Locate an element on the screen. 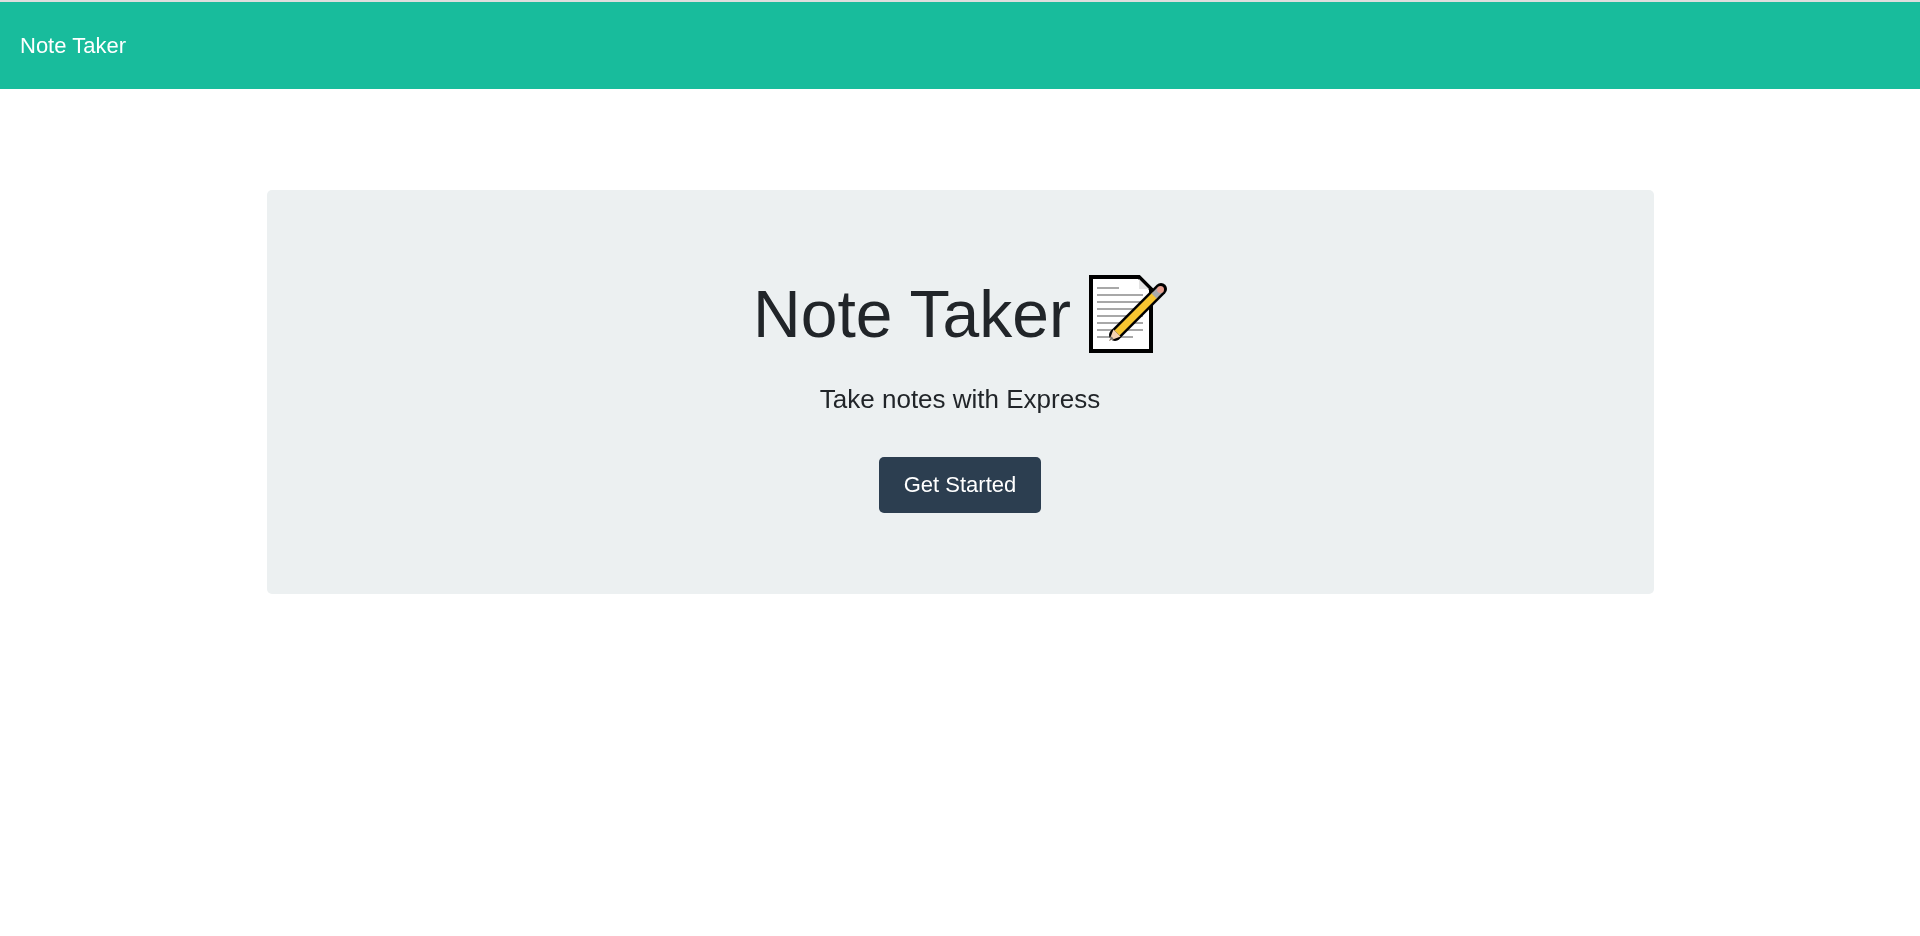 This screenshot has height=936, width=1920. memo-icon is located at coordinates (1127, 314).